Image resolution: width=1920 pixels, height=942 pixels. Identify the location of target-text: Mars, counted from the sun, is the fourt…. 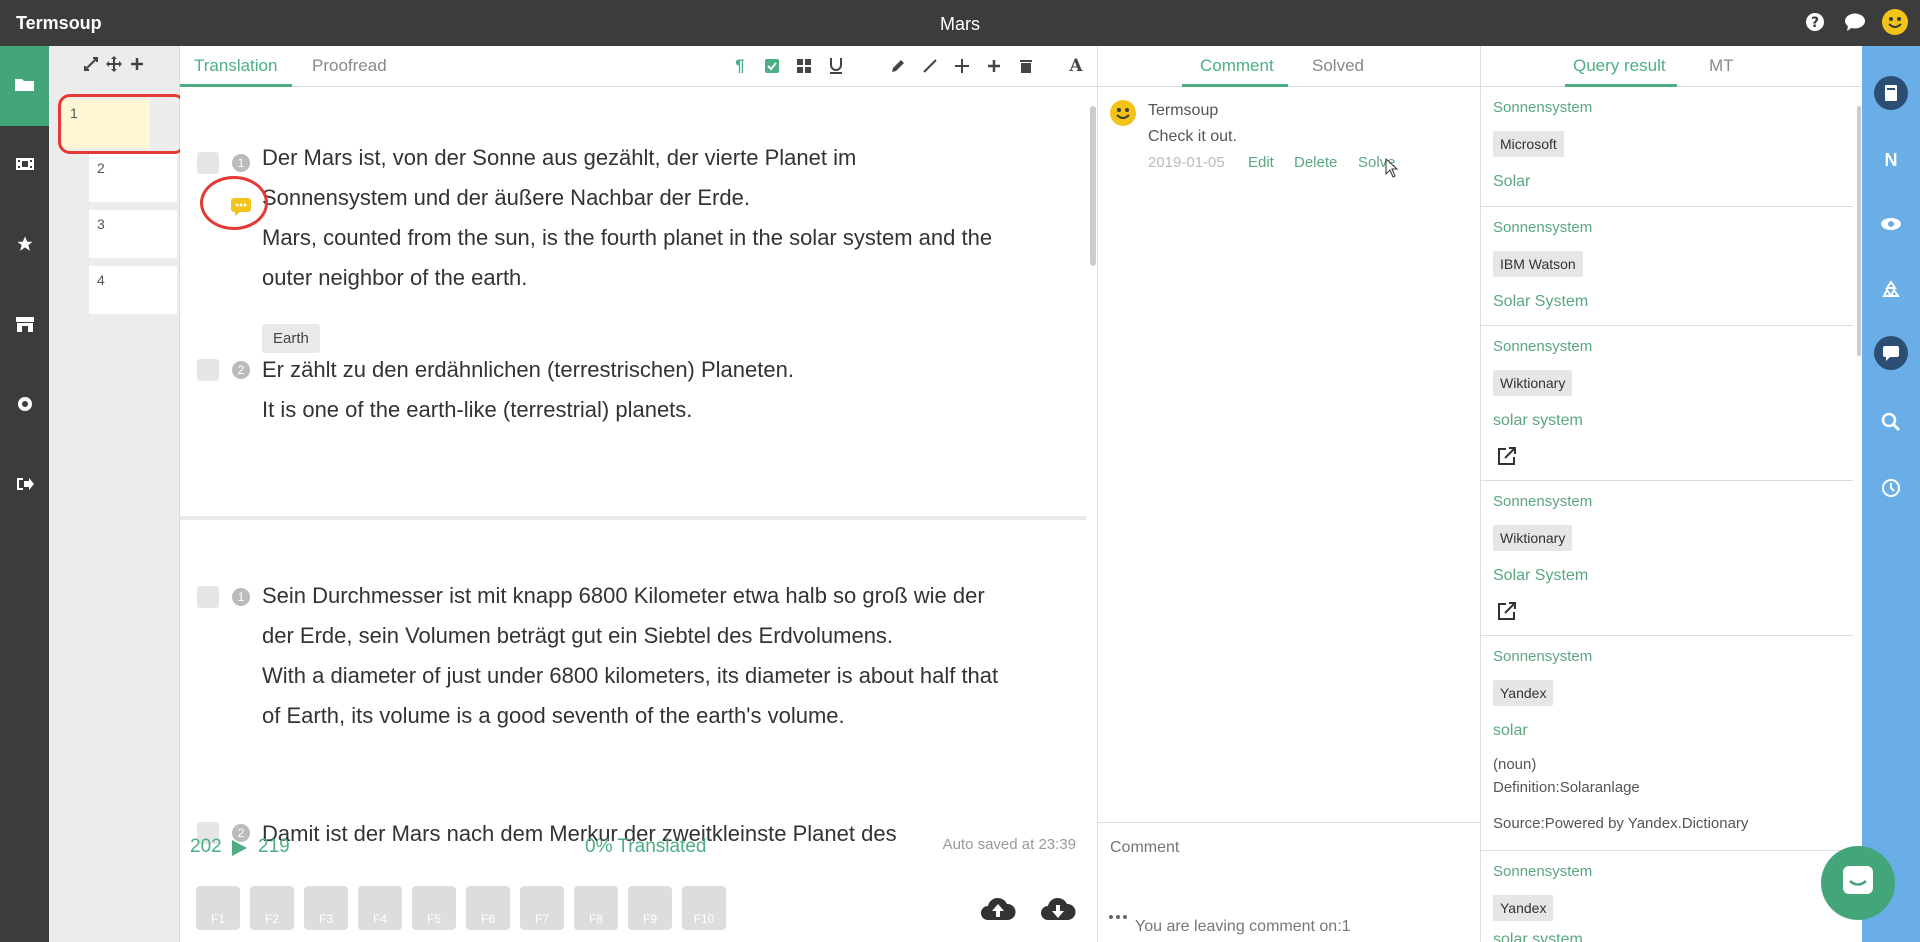
(632, 258).